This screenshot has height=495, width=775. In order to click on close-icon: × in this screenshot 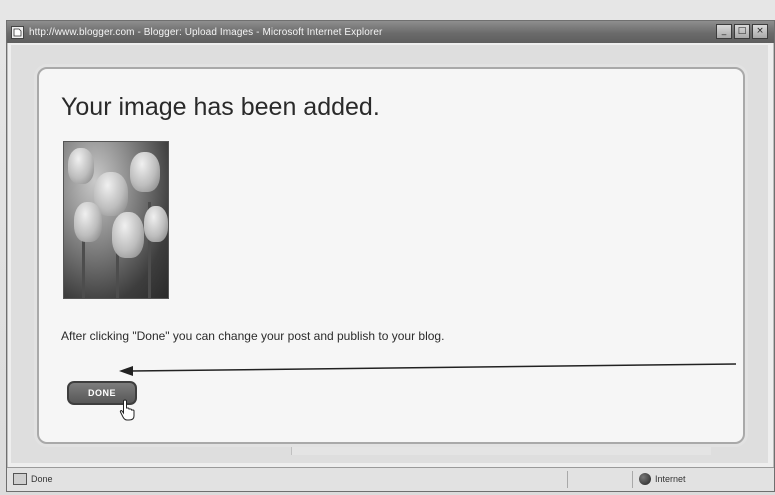, I will do `click(760, 31)`.